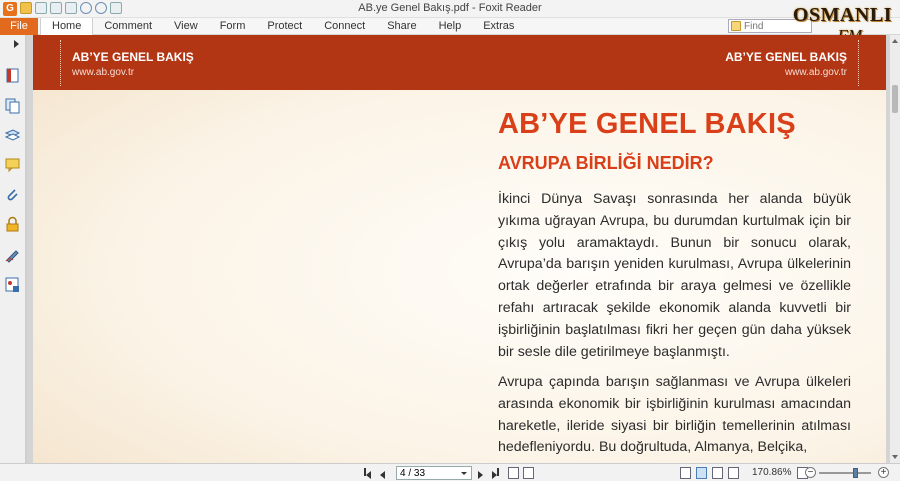 The image size is (900, 481). Describe the element at coordinates (685, 473) in the screenshot. I see `single-page-view-icon` at that location.